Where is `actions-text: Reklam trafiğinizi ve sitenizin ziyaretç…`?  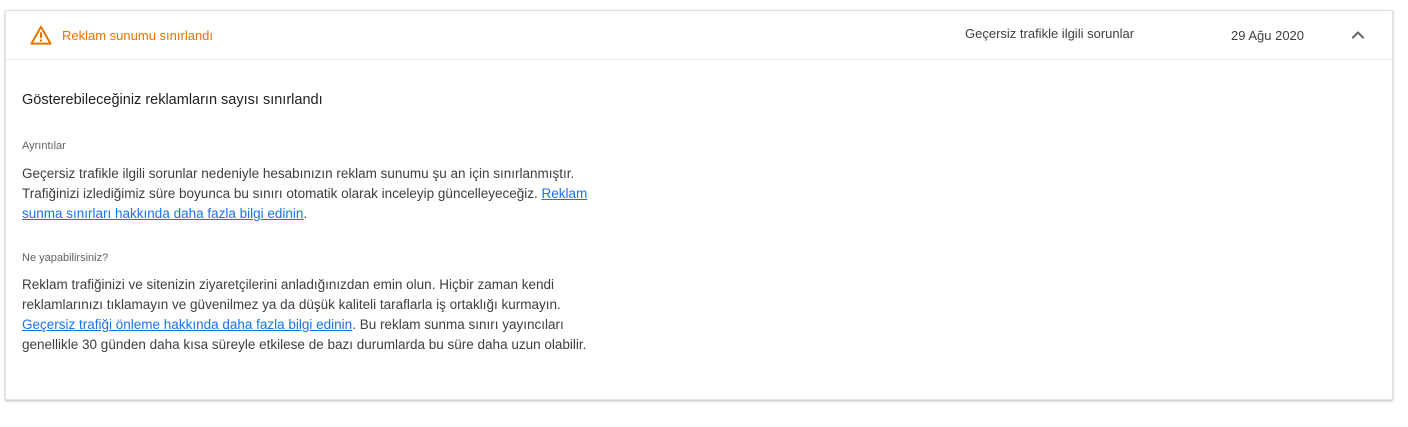
actions-text: Reklam trafiğinizi ve sitenizin ziyaretç… is located at coordinates (307, 315).